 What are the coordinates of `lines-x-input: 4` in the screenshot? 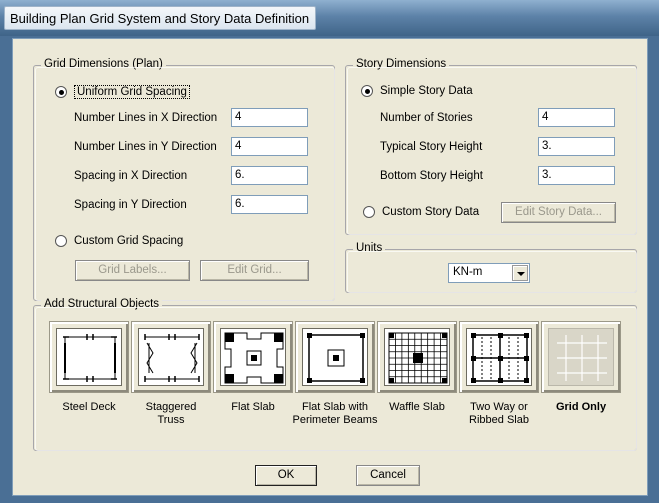 It's located at (269, 117).